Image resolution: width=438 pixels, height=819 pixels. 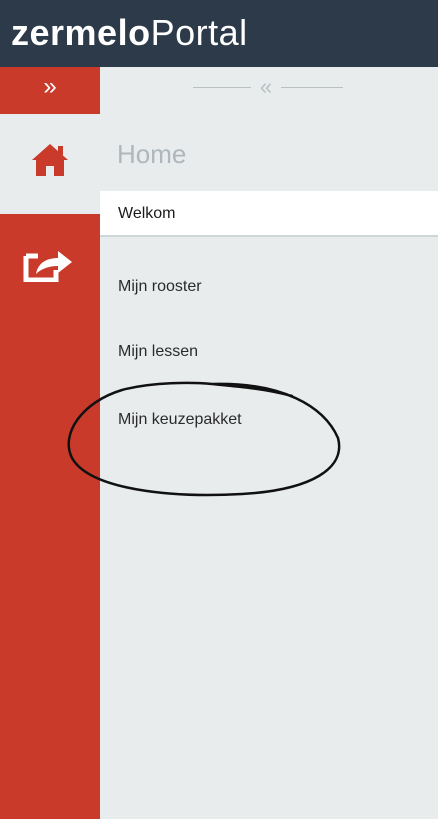 I want to click on double-chevron-left-icon: «, so click(x=266, y=86).